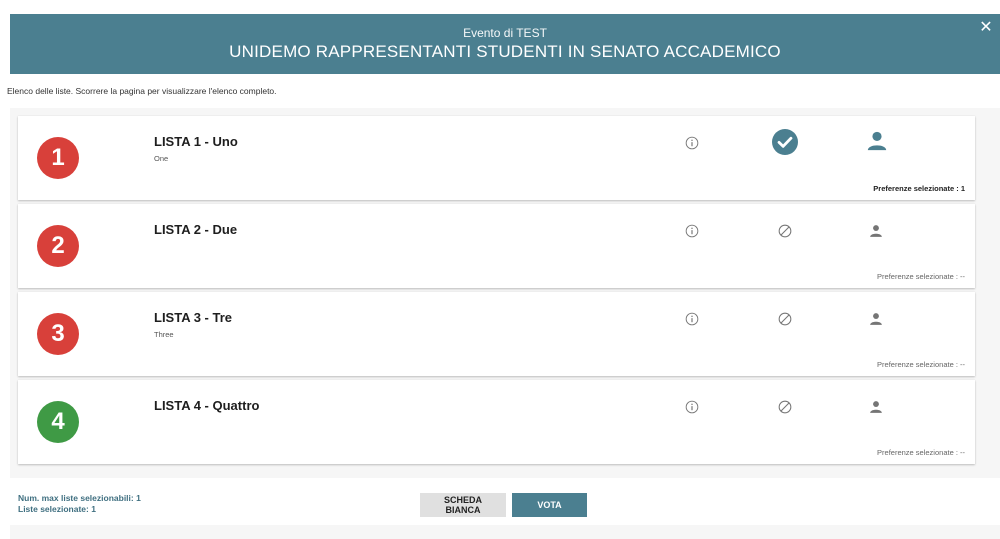 Image resolution: width=1000 pixels, height=539 pixels. What do you see at coordinates (986, 28) in the screenshot?
I see `close-icon: ✕` at bounding box center [986, 28].